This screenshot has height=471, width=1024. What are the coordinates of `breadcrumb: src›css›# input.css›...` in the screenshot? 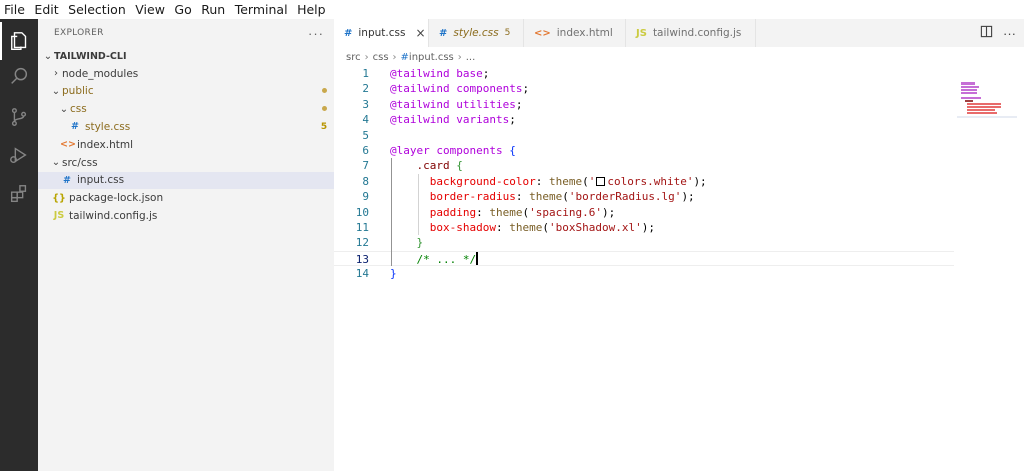 It's located at (404, 57).